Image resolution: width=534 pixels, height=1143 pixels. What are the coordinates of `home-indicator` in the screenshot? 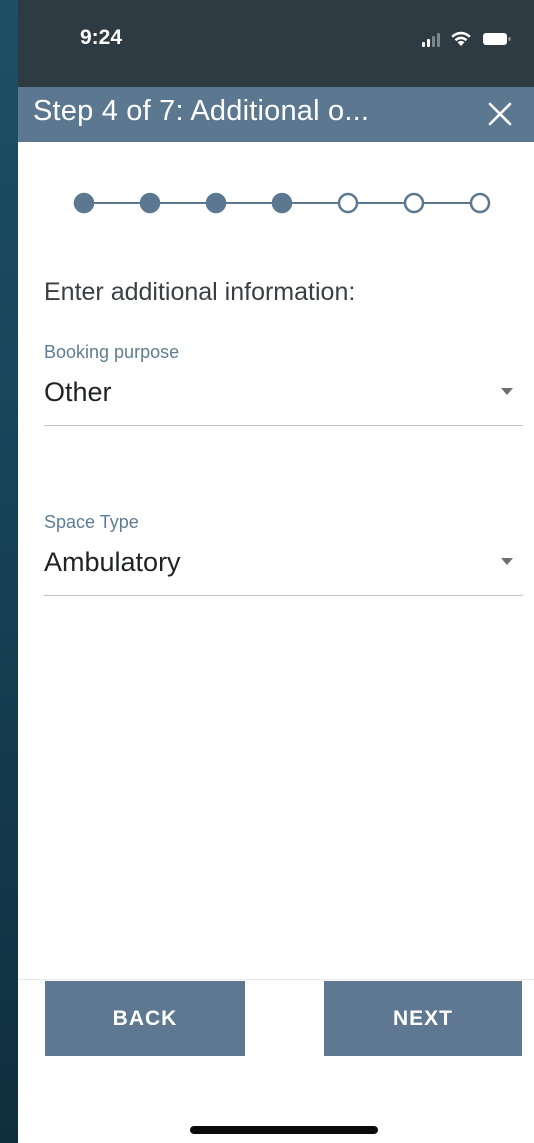 It's located at (284, 1130).